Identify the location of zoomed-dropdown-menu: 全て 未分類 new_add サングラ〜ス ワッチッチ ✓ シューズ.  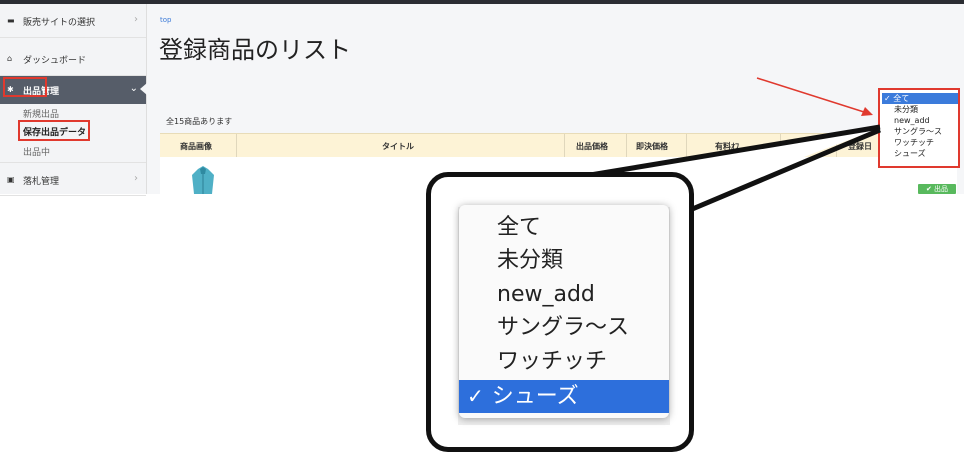
(564, 311).